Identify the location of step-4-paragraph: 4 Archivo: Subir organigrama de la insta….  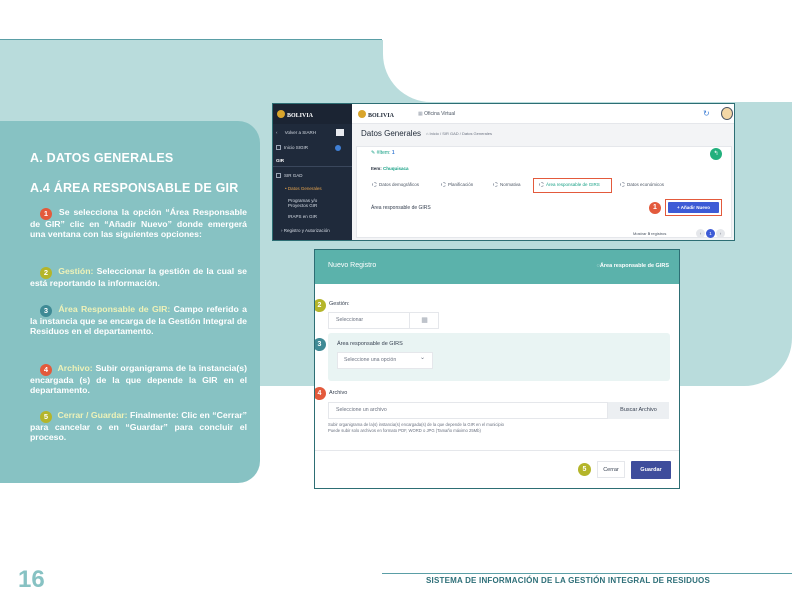
(138, 379).